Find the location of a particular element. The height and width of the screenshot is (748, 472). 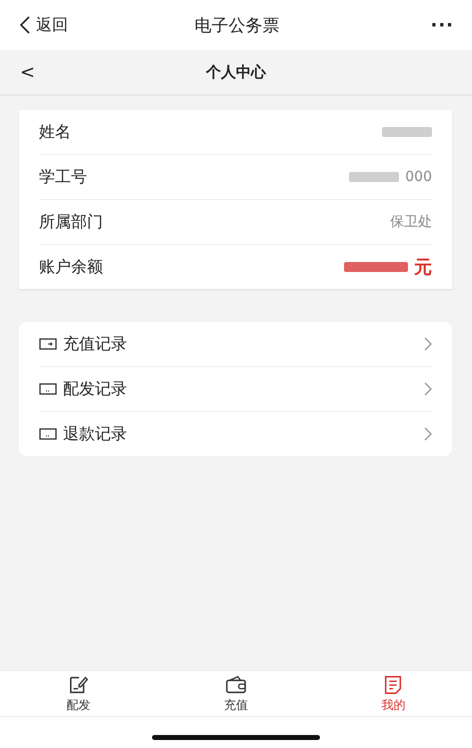

field-label: 姓名 is located at coordinates (55, 132).